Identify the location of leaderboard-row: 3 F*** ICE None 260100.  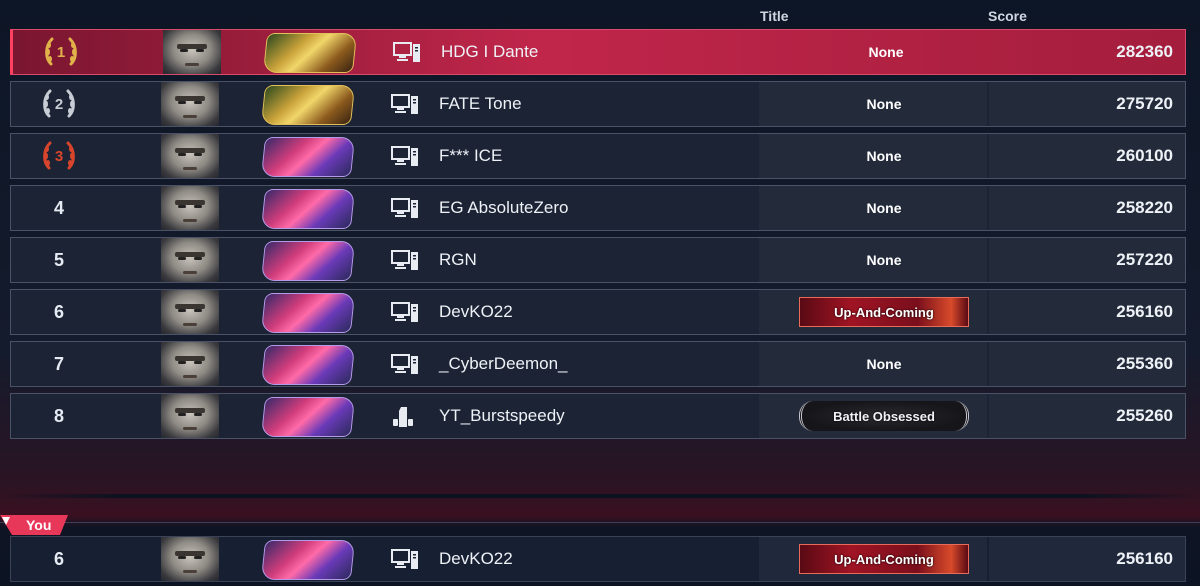
(598, 156).